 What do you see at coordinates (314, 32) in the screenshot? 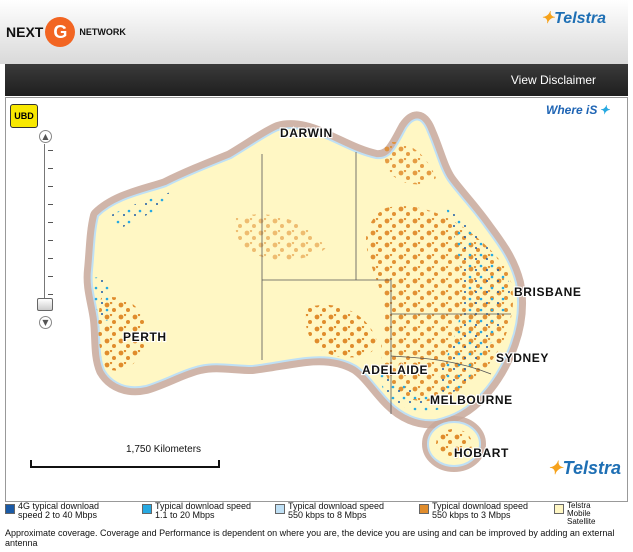
I see `header: NEXT G NETWORK ✦Telstra` at bounding box center [314, 32].